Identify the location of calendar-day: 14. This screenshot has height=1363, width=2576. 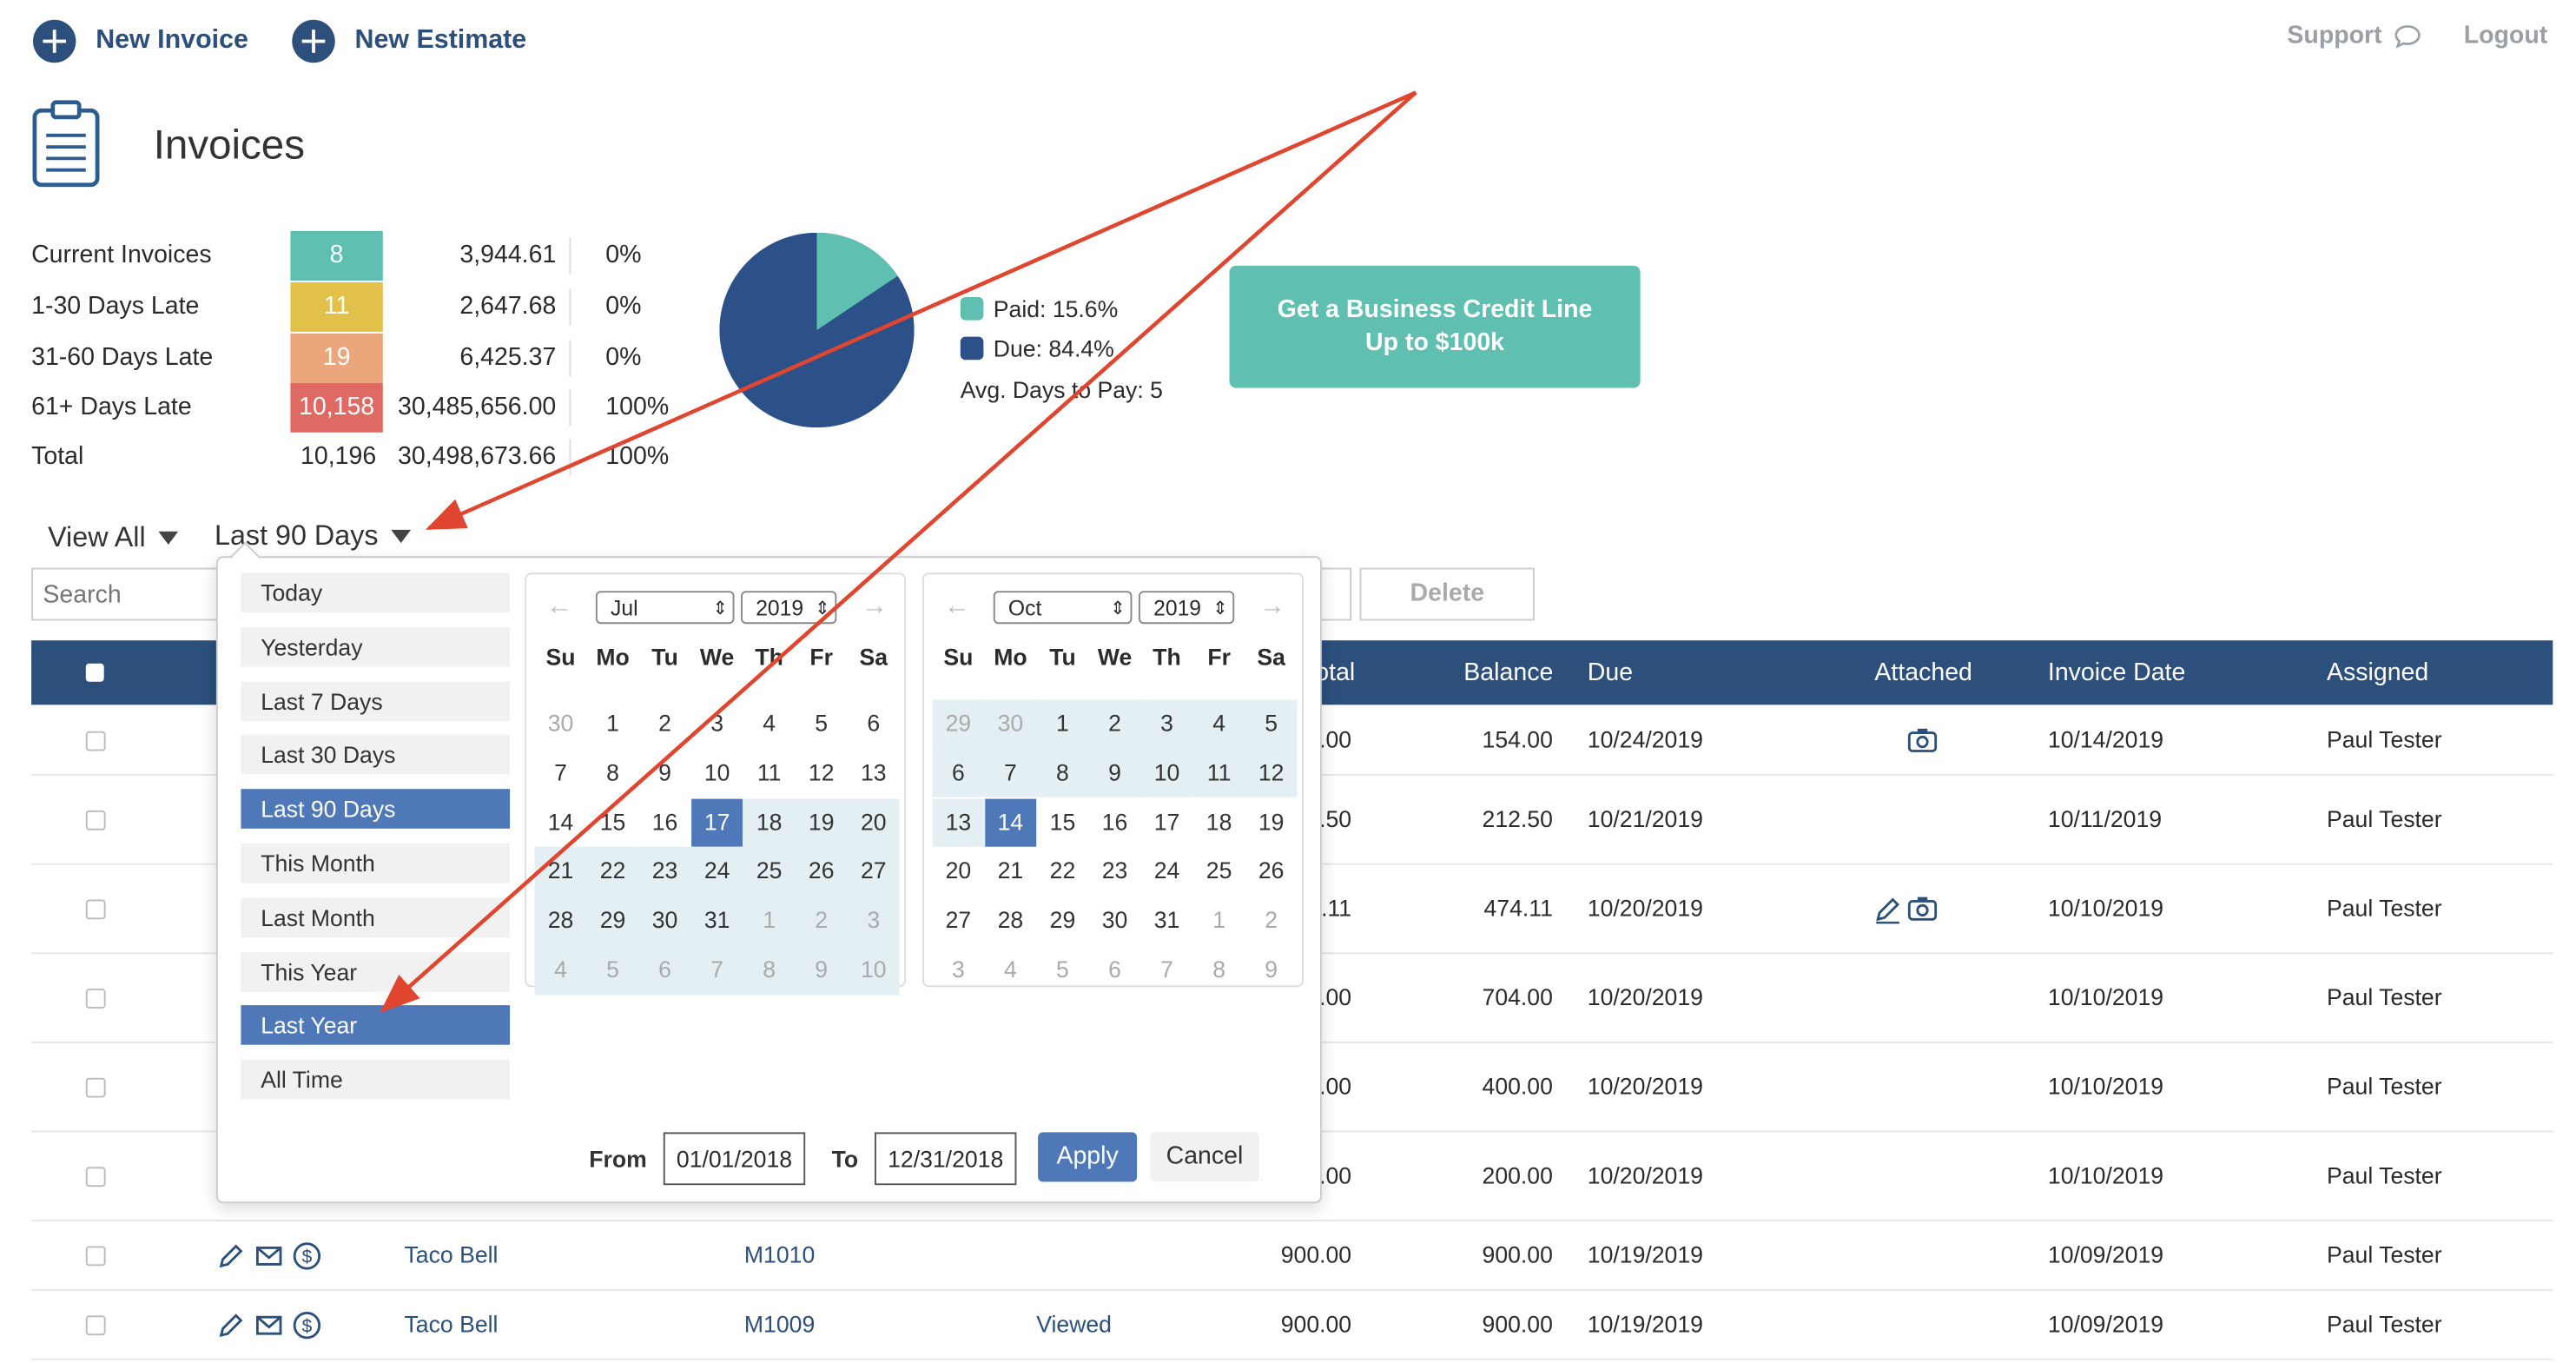
(1011, 822).